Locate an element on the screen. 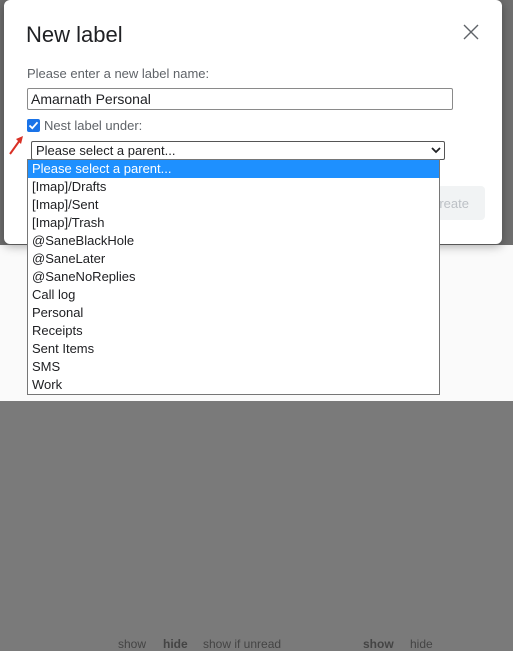  dropdown-option: [Imap]/Drafts is located at coordinates (233, 187).